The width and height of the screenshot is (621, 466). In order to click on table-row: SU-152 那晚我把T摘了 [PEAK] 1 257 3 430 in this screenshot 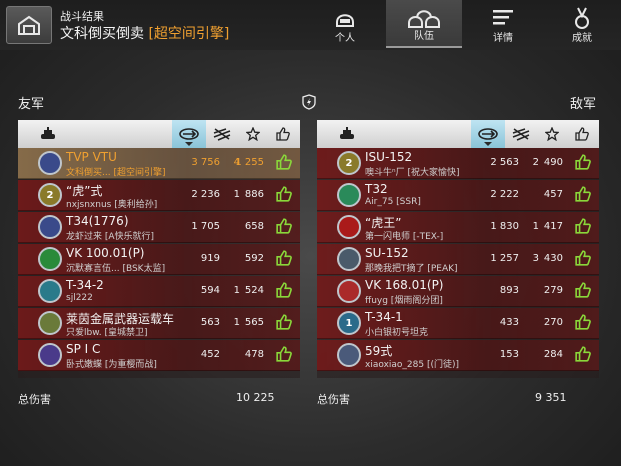, I will do `click(458, 259)`.